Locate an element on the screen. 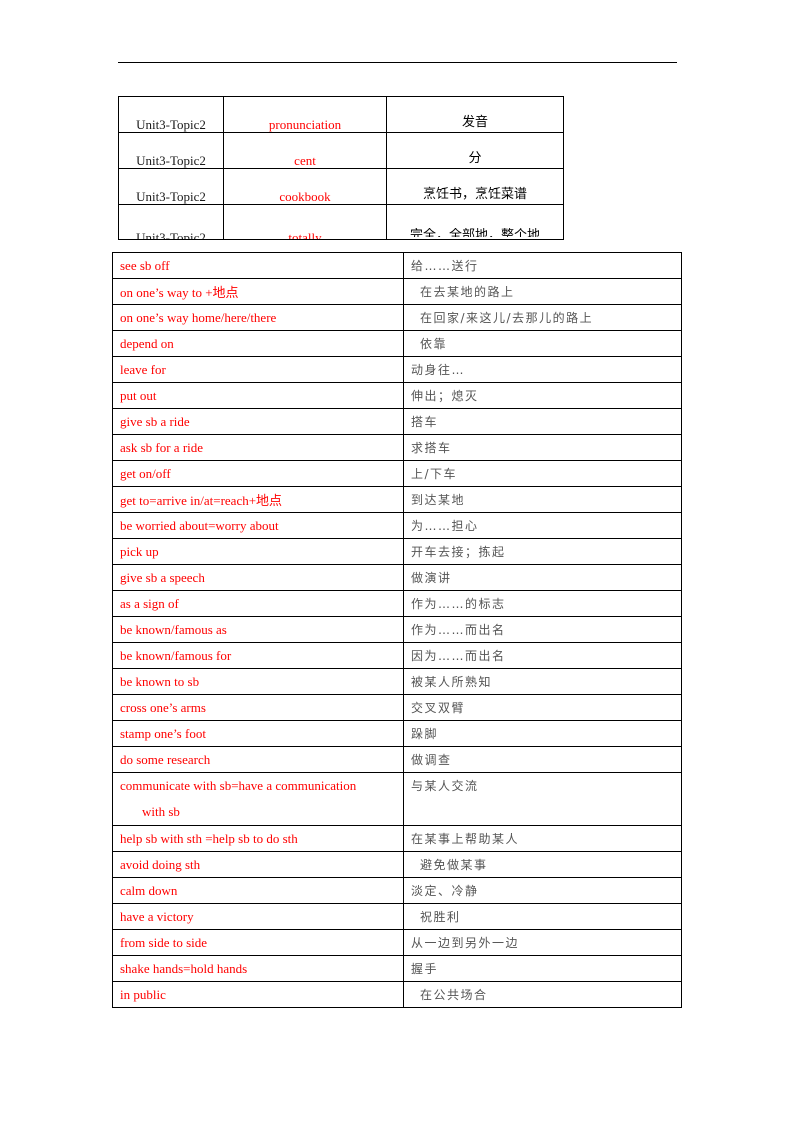 The width and height of the screenshot is (794, 1123). phrase-row: see sb off 给……送行 is located at coordinates (397, 265).